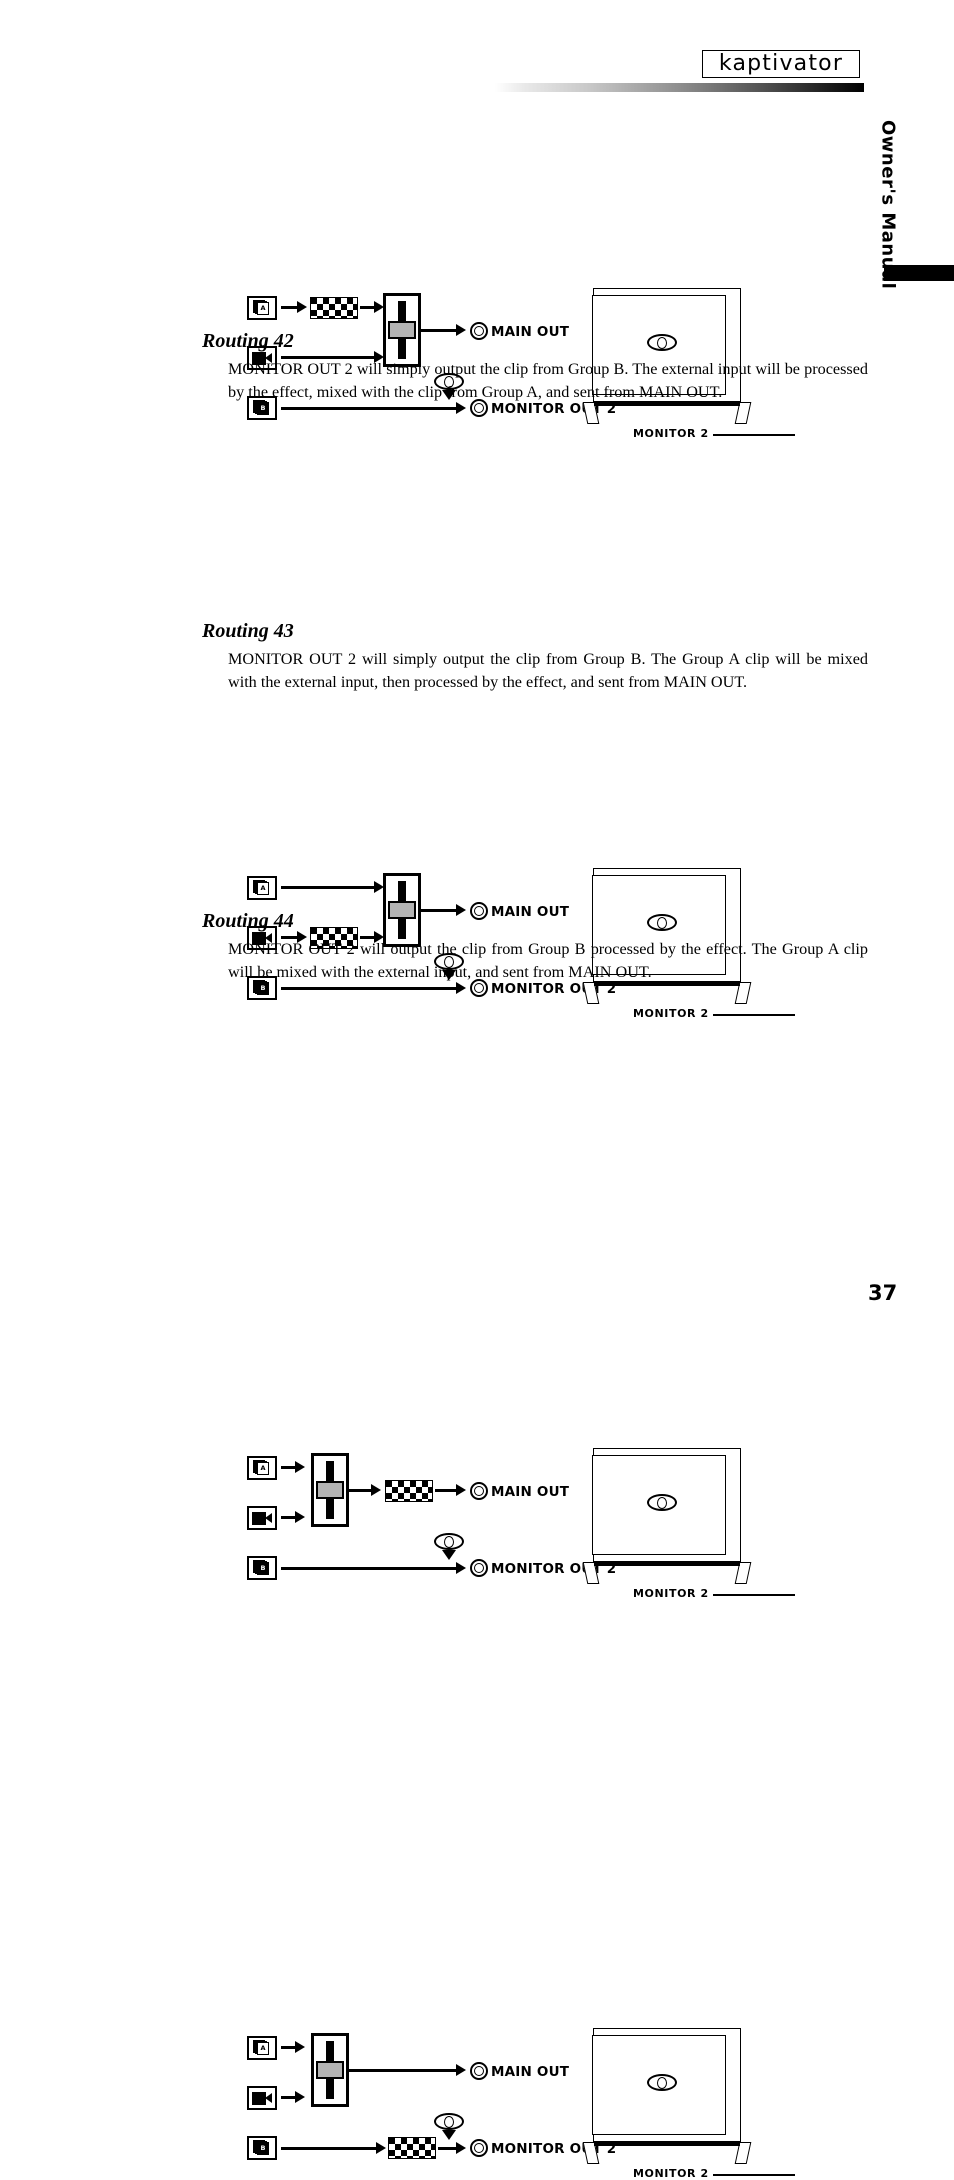  Describe the element at coordinates (248, 341) in the screenshot. I see `routing-42-heading: Routing 42` at that location.